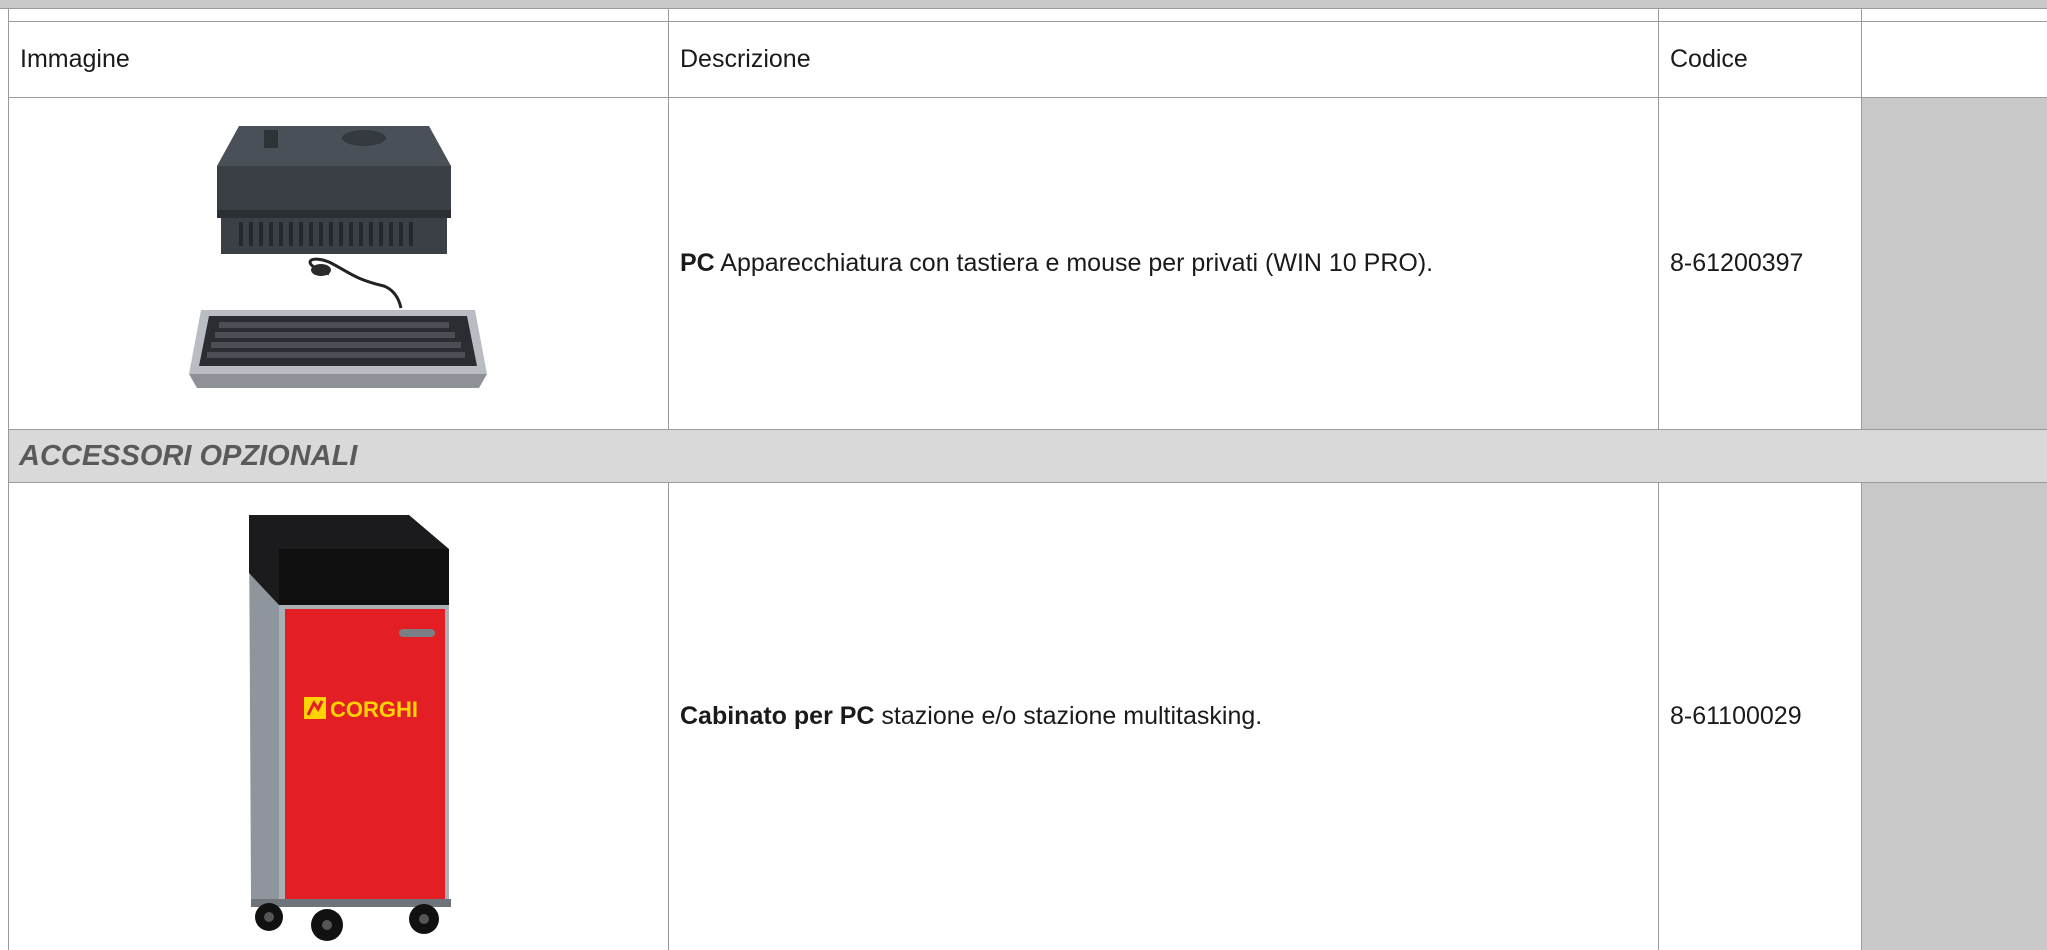  Describe the element at coordinates (1954, 59) in the screenshot. I see `header-extra` at that location.